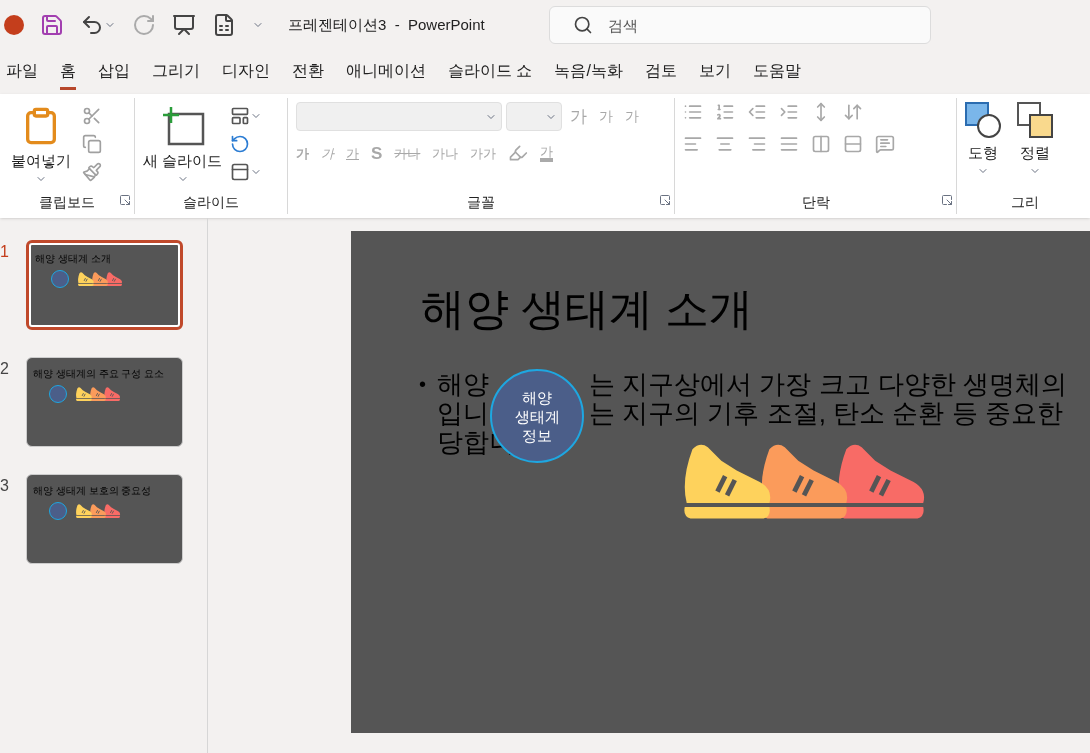  What do you see at coordinates (5, 486) in the screenshot?
I see `slide-number: 3` at bounding box center [5, 486].